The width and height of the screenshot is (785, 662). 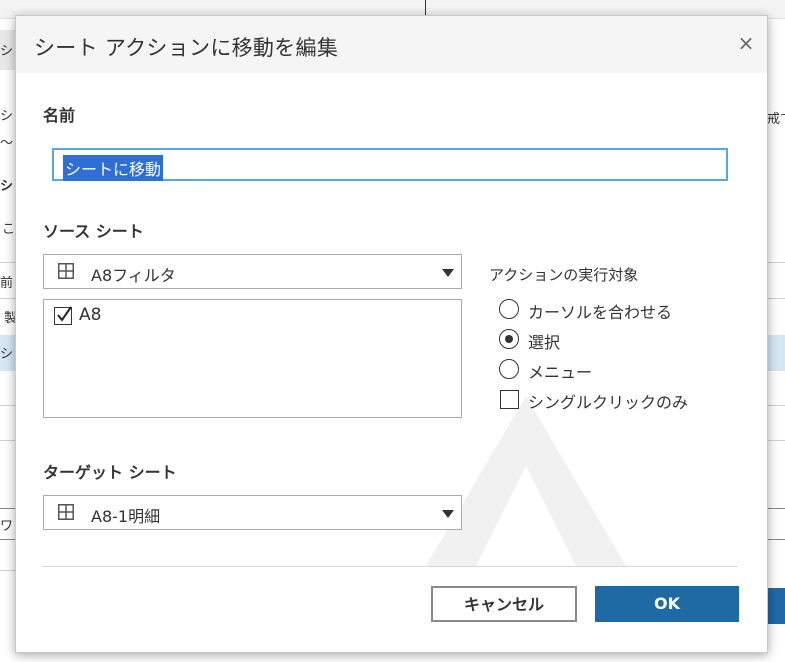 I want to click on single-click-checkbox, so click(x=509, y=399).